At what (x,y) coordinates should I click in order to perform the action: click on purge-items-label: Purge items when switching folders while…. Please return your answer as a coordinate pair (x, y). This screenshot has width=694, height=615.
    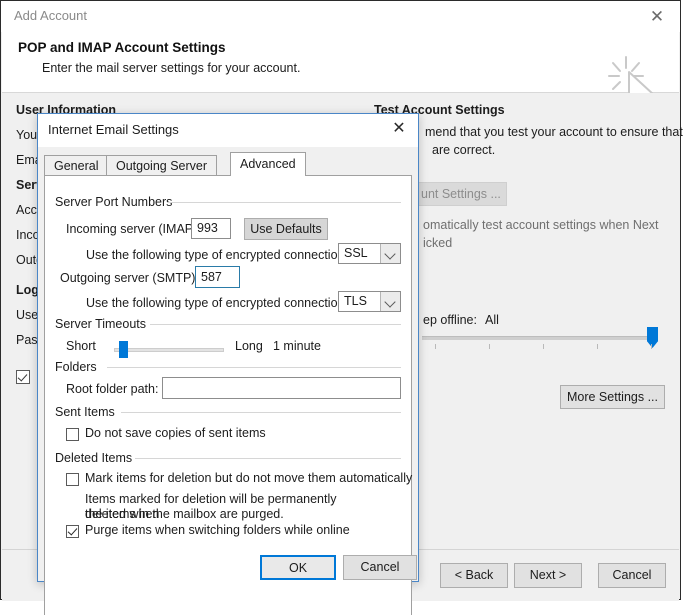
    Looking at the image, I should click on (217, 530).